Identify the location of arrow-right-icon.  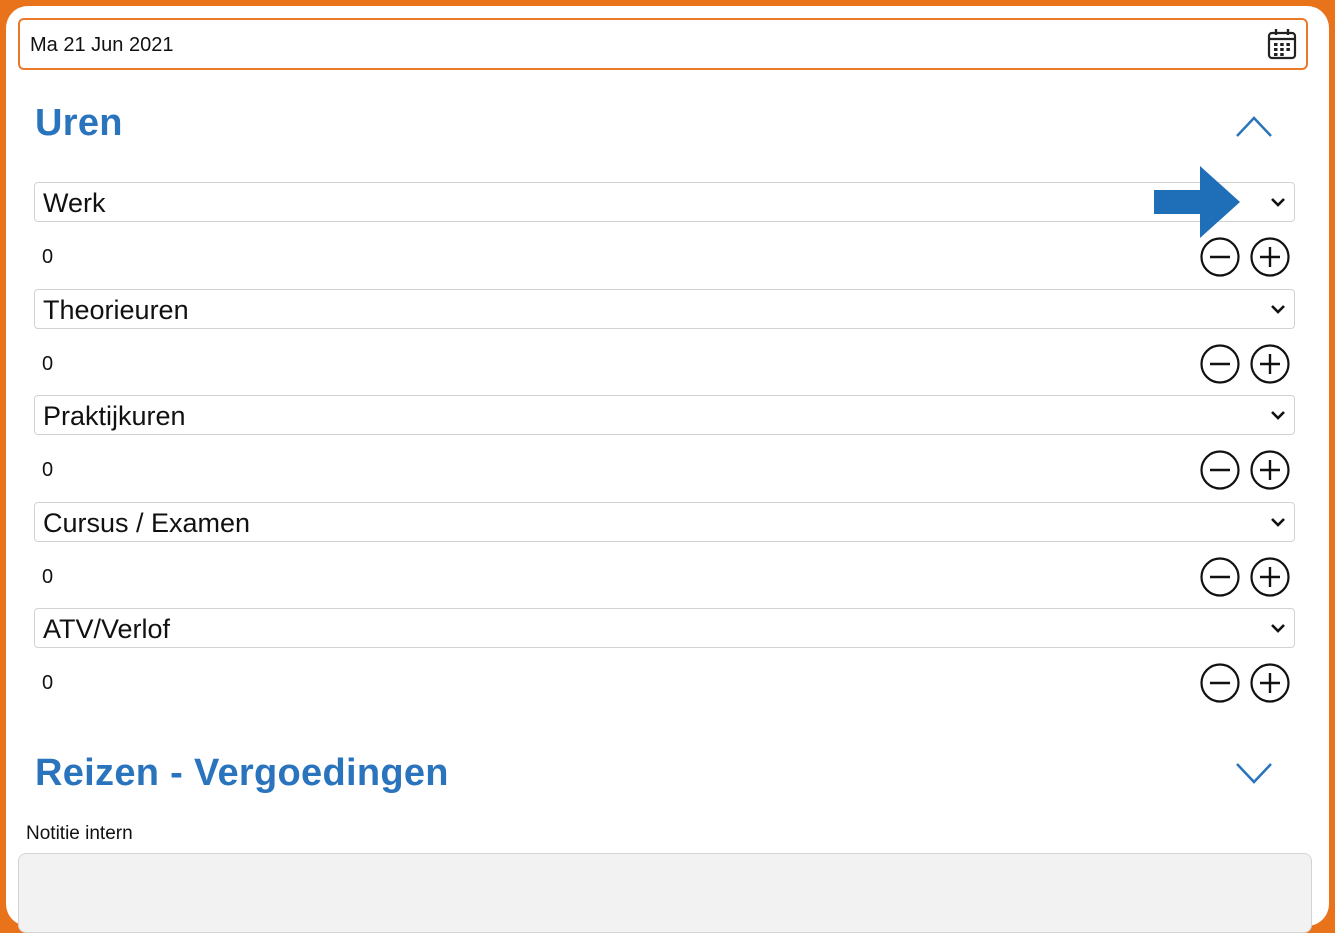
(1197, 202).